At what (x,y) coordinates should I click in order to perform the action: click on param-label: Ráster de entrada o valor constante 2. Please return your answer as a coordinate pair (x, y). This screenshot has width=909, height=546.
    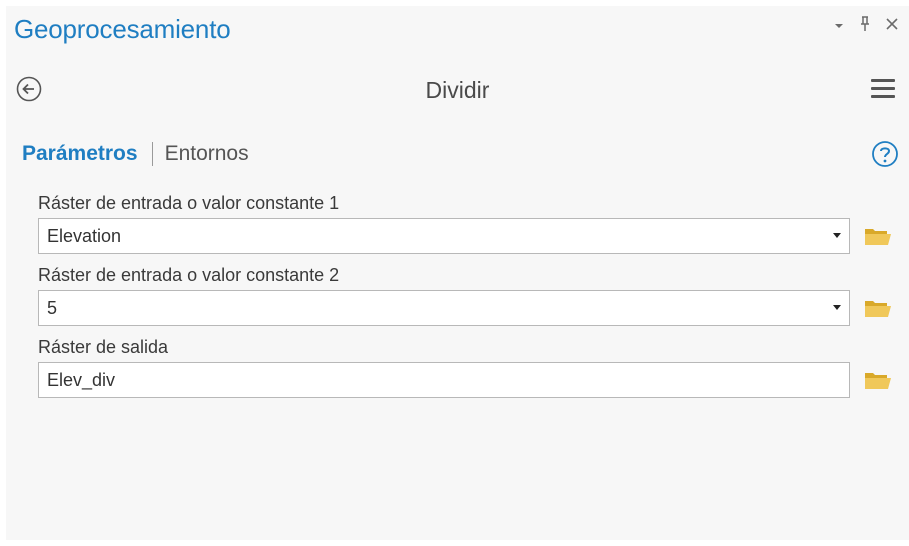
    Looking at the image, I should click on (189, 275).